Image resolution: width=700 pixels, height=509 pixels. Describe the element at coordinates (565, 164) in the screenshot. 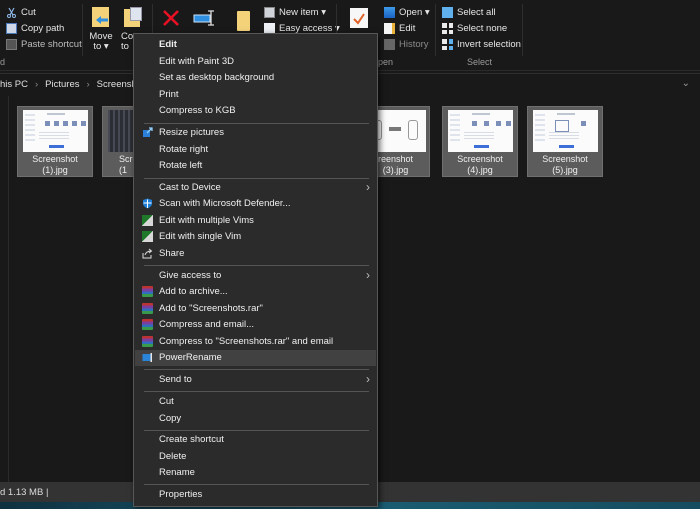

I see `file-name: Screenshot (5).jpg` at that location.